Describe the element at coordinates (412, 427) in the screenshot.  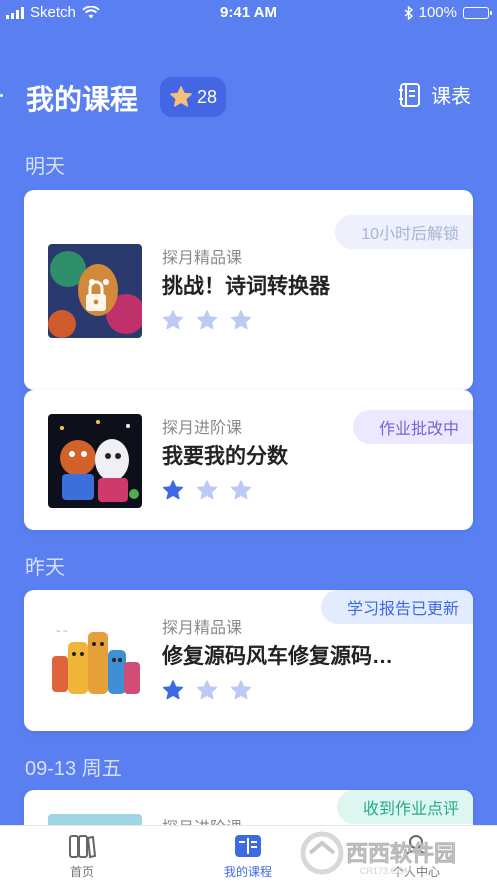
I see `course-status-tag: 作业批改中` at that location.